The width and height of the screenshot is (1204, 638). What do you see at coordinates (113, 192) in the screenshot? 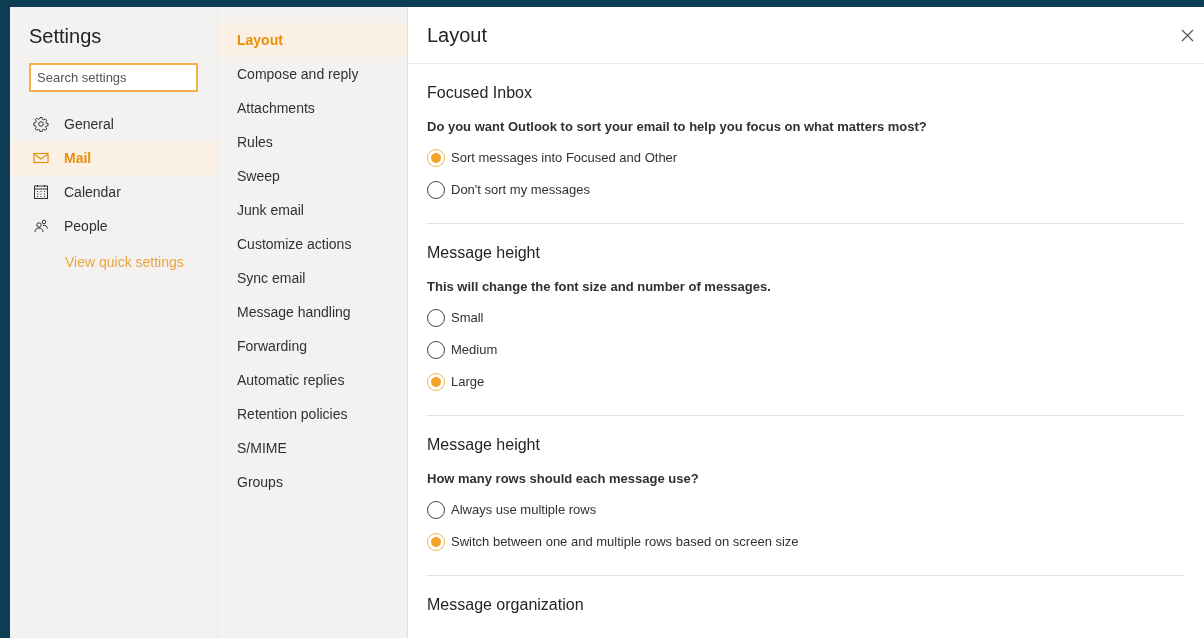
I see `sidebar-item: Calendar` at bounding box center [113, 192].